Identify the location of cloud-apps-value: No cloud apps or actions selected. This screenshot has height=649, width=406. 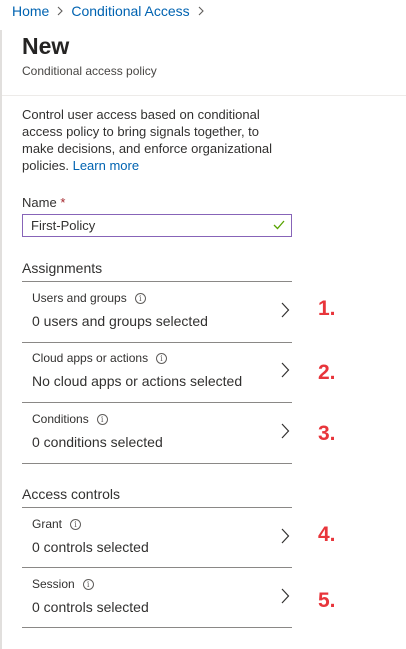
(137, 381).